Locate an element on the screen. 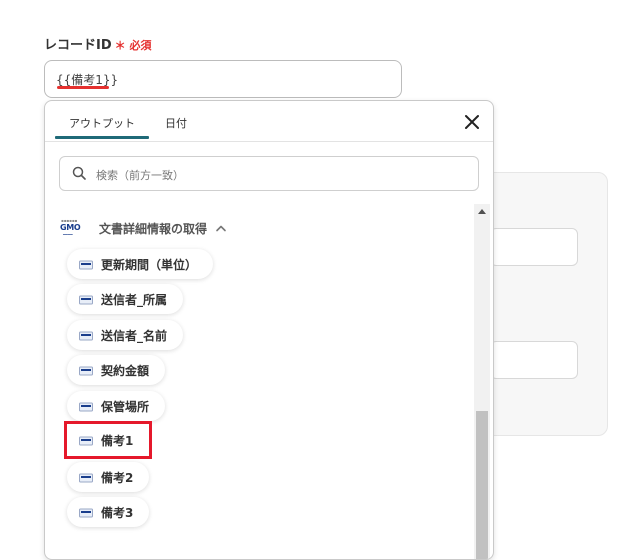 This screenshot has height=560, width=629. group-header: ▪▪▪▪▪▪ GMO ━━━━ 文書詳細情報の取得 is located at coordinates (143, 228).